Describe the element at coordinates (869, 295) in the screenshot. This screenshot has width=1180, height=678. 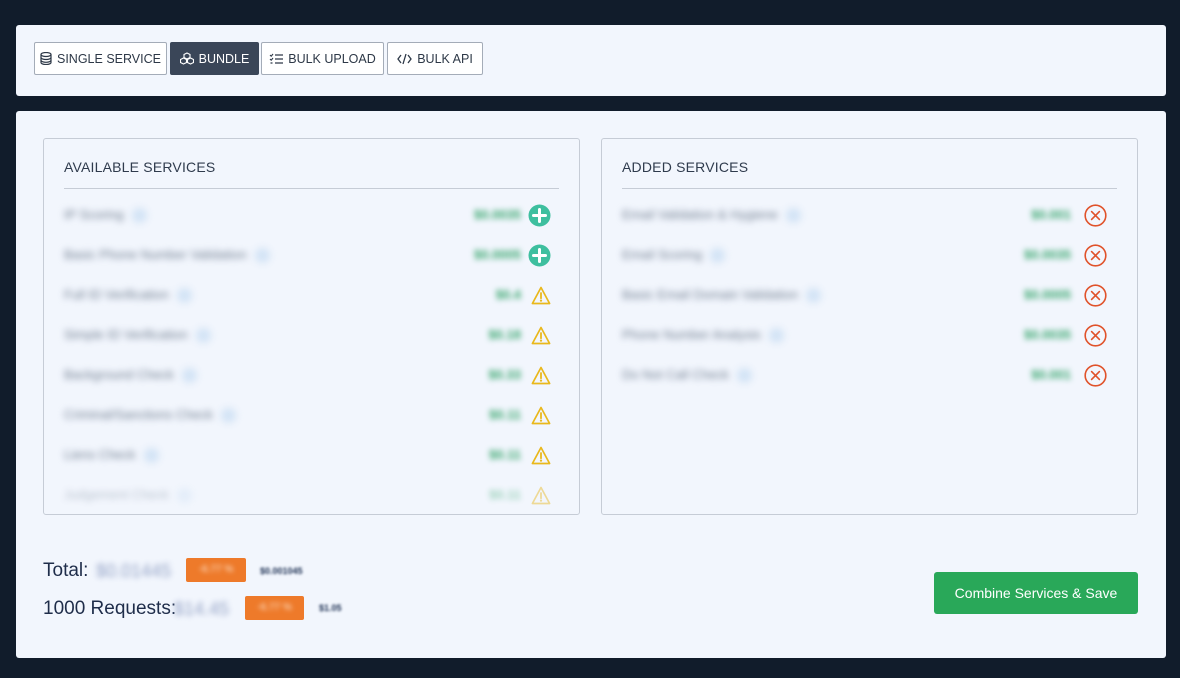
I see `service-row: Basic Email Domain Validation $0.0005` at that location.